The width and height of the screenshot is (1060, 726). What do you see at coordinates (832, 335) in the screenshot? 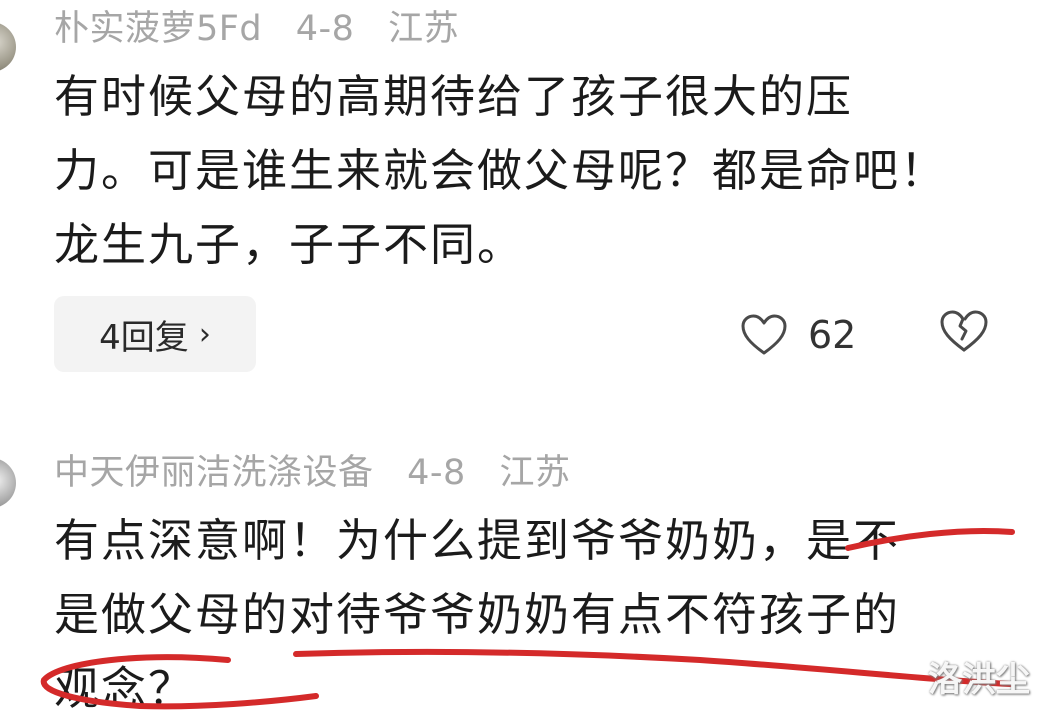
I see `like-count: 62` at bounding box center [832, 335].